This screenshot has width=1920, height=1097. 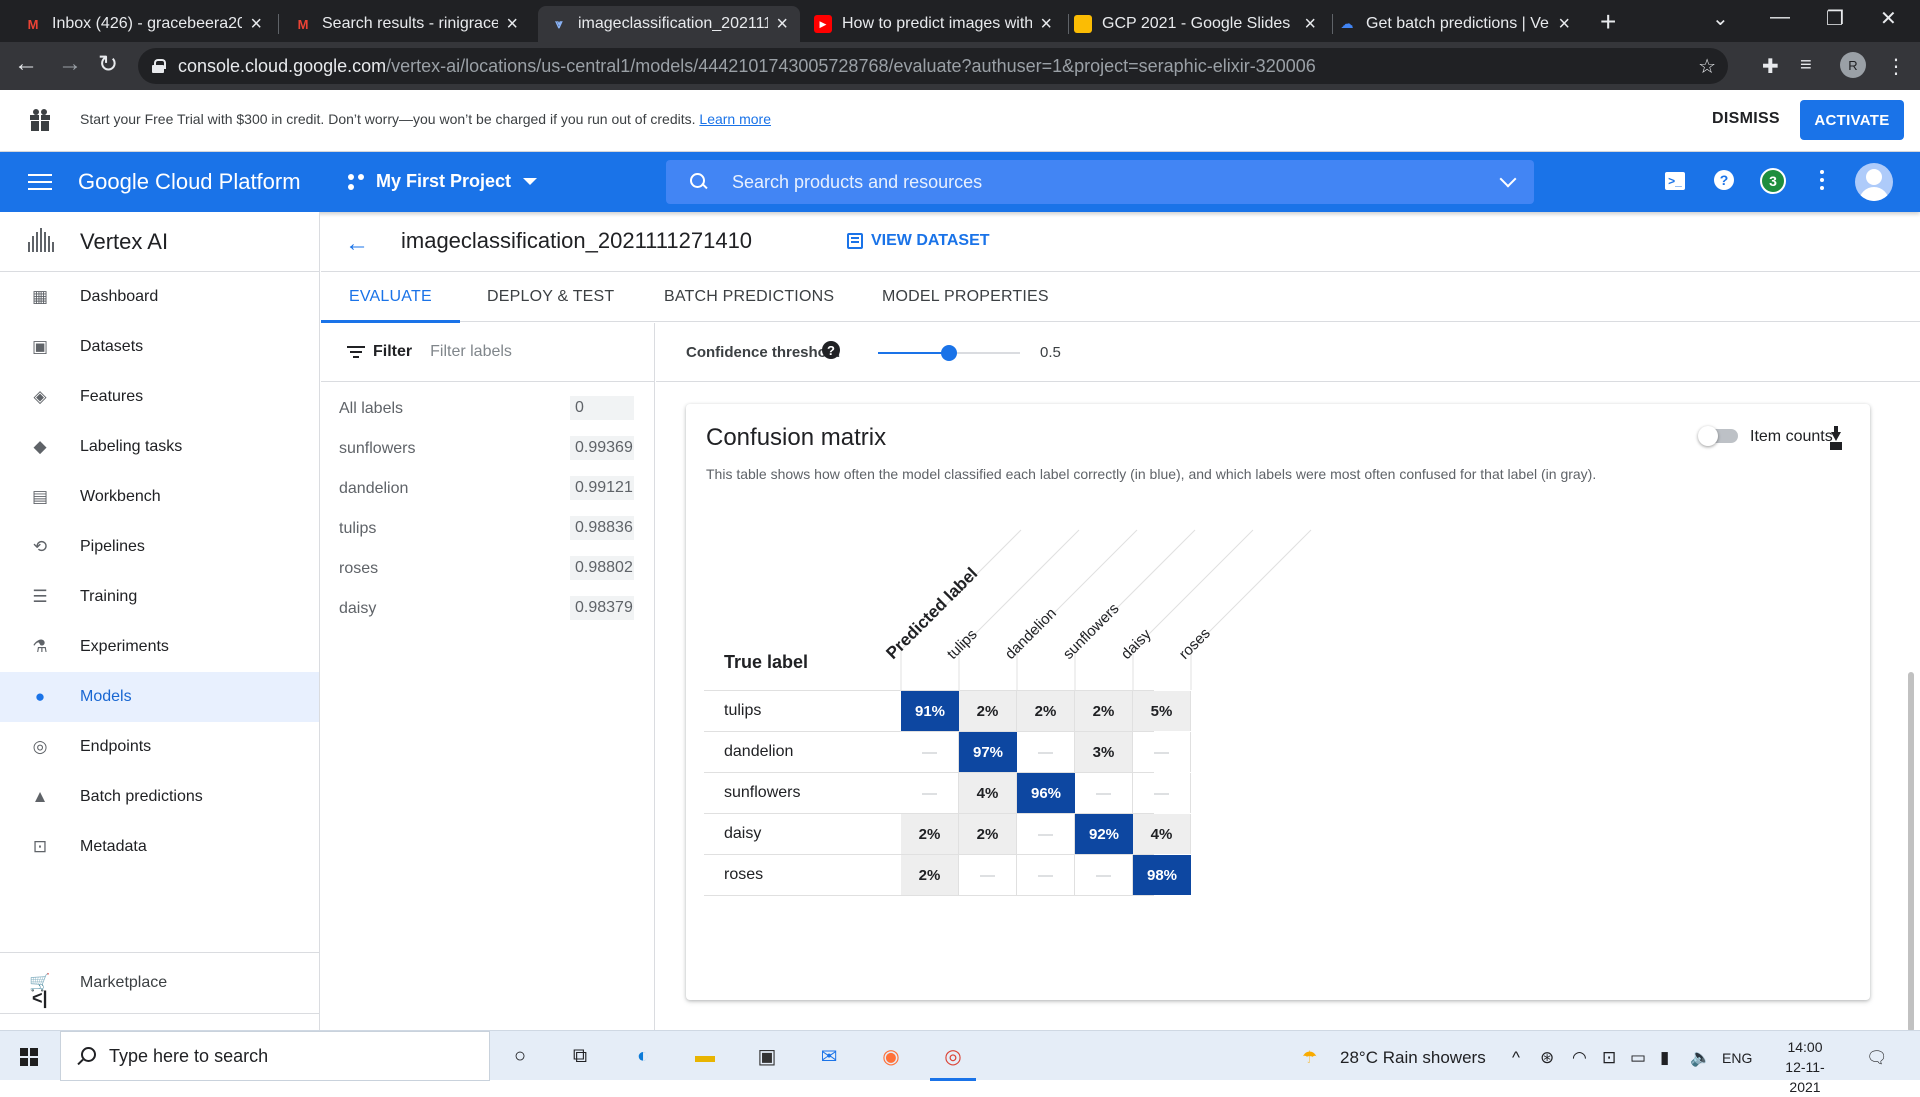 What do you see at coordinates (29, 1057) in the screenshot?
I see `windows-start-icon` at bounding box center [29, 1057].